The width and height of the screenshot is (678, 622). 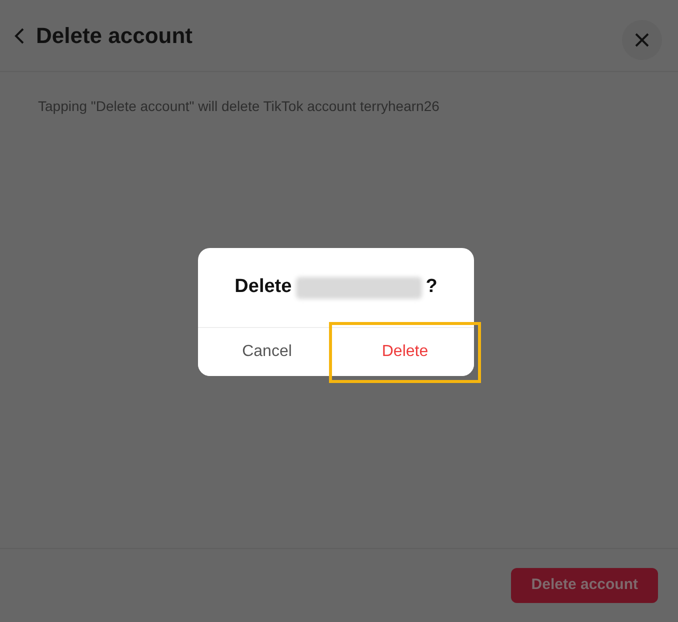 I want to click on question-mark: ?, so click(x=432, y=287).